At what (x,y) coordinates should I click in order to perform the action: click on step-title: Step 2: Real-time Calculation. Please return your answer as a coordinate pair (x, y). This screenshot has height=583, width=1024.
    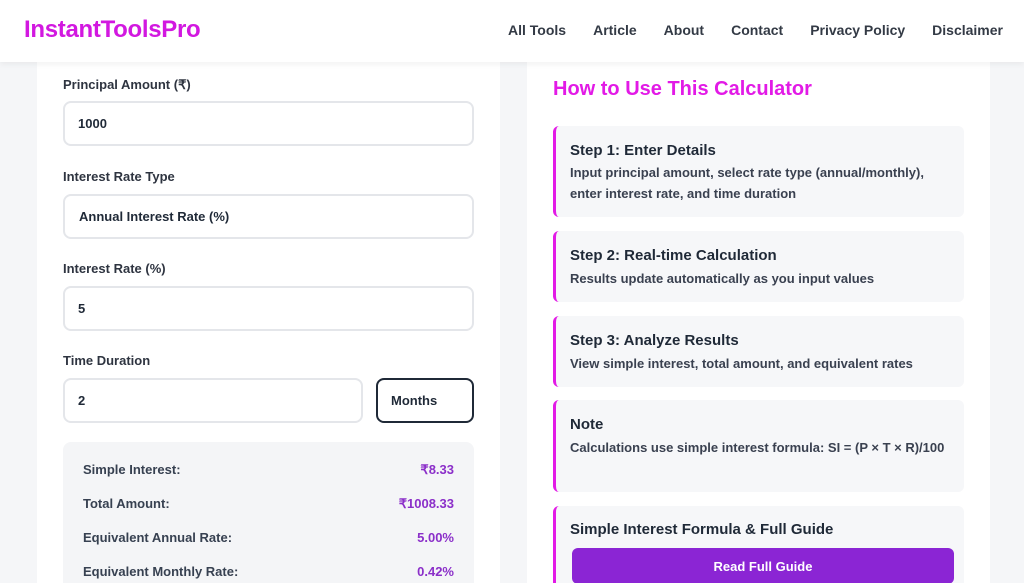
    Looking at the image, I should click on (673, 255).